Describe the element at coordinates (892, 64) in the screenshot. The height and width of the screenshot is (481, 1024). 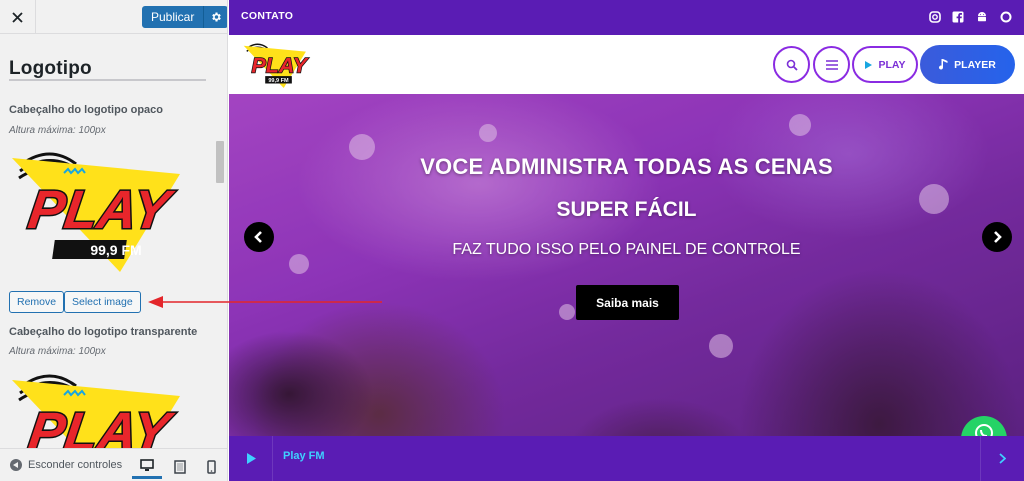
I see `play-label: PLAY` at that location.